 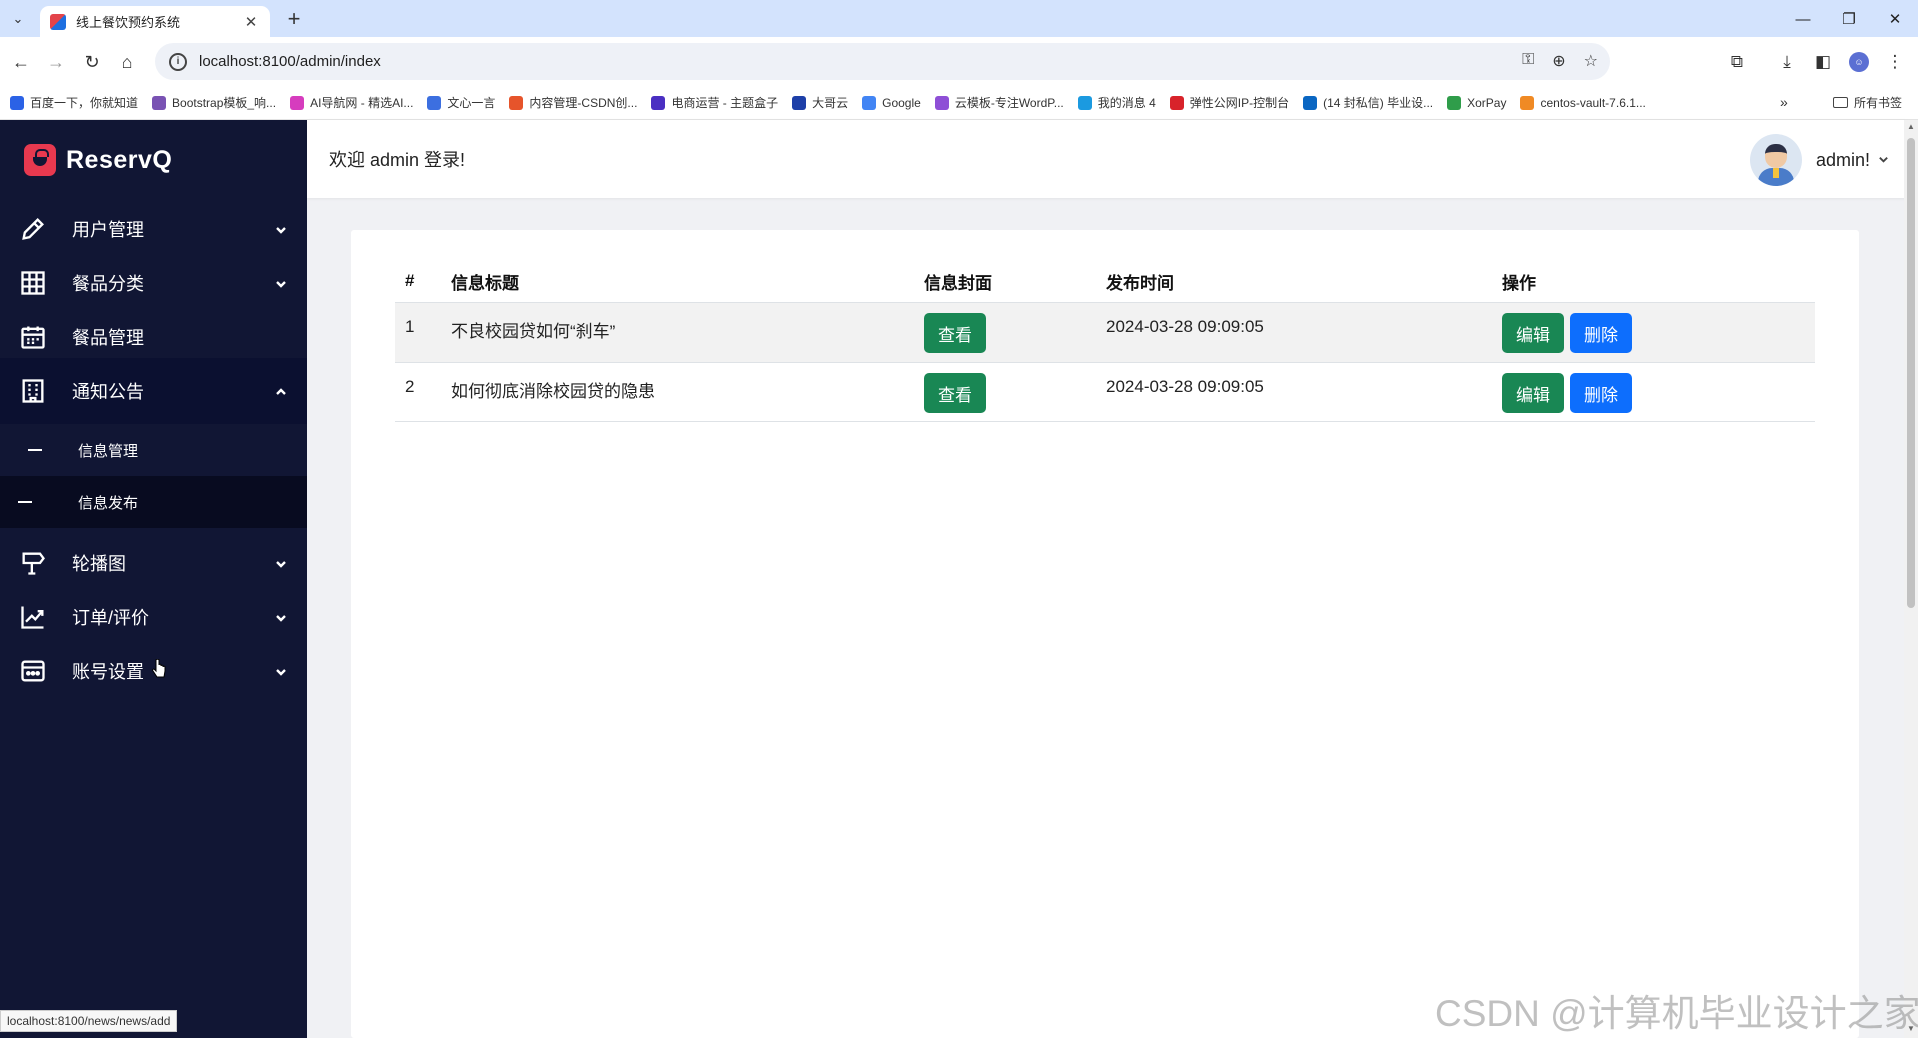 I want to click on bookmark-label: 大哥云, so click(x=830, y=103).